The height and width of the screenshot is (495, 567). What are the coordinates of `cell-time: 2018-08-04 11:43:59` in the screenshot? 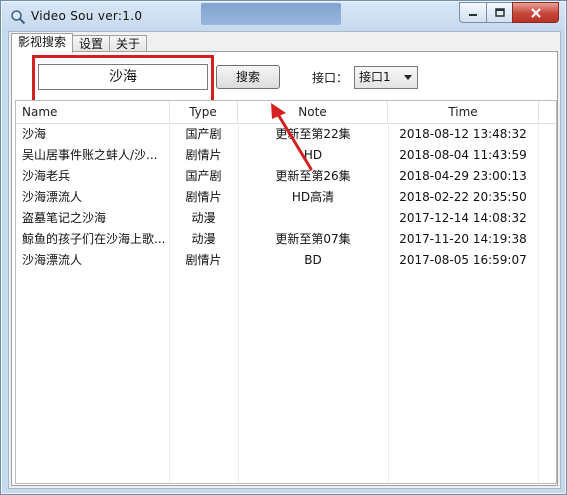 It's located at (463, 155).